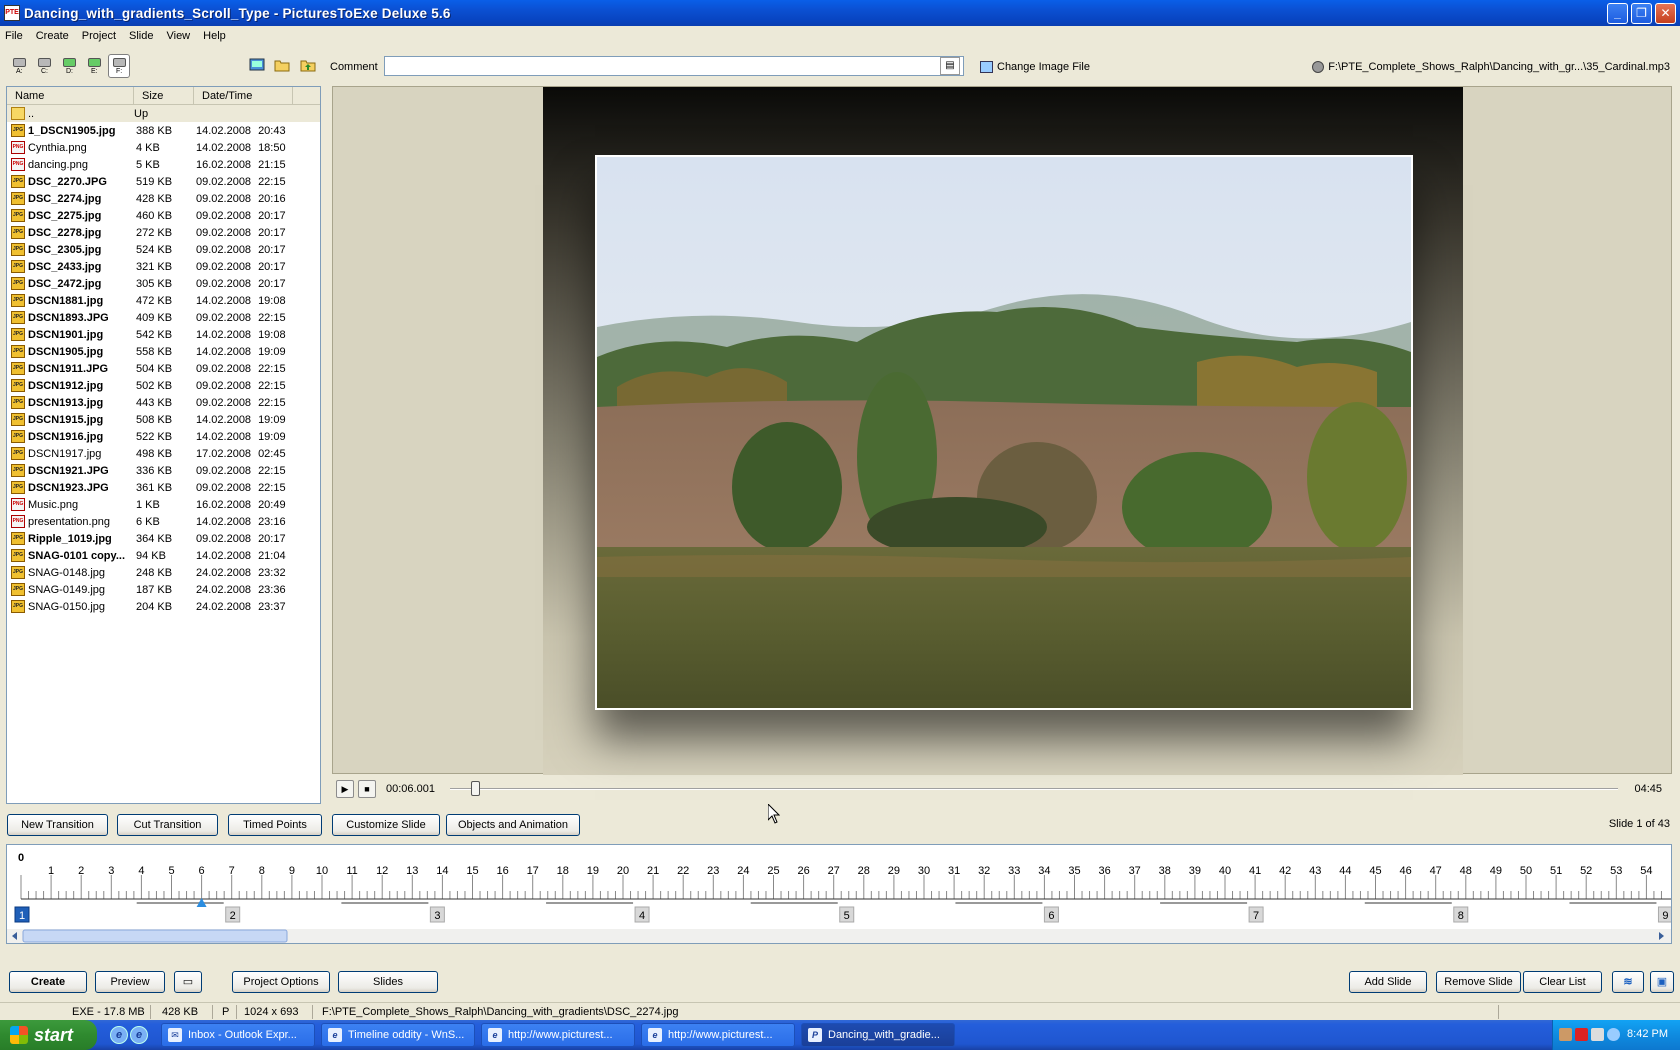  I want to click on file-row: JPG DSC_2270.JPG 519 KB 09.02.2008 22:15, so click(163, 181).